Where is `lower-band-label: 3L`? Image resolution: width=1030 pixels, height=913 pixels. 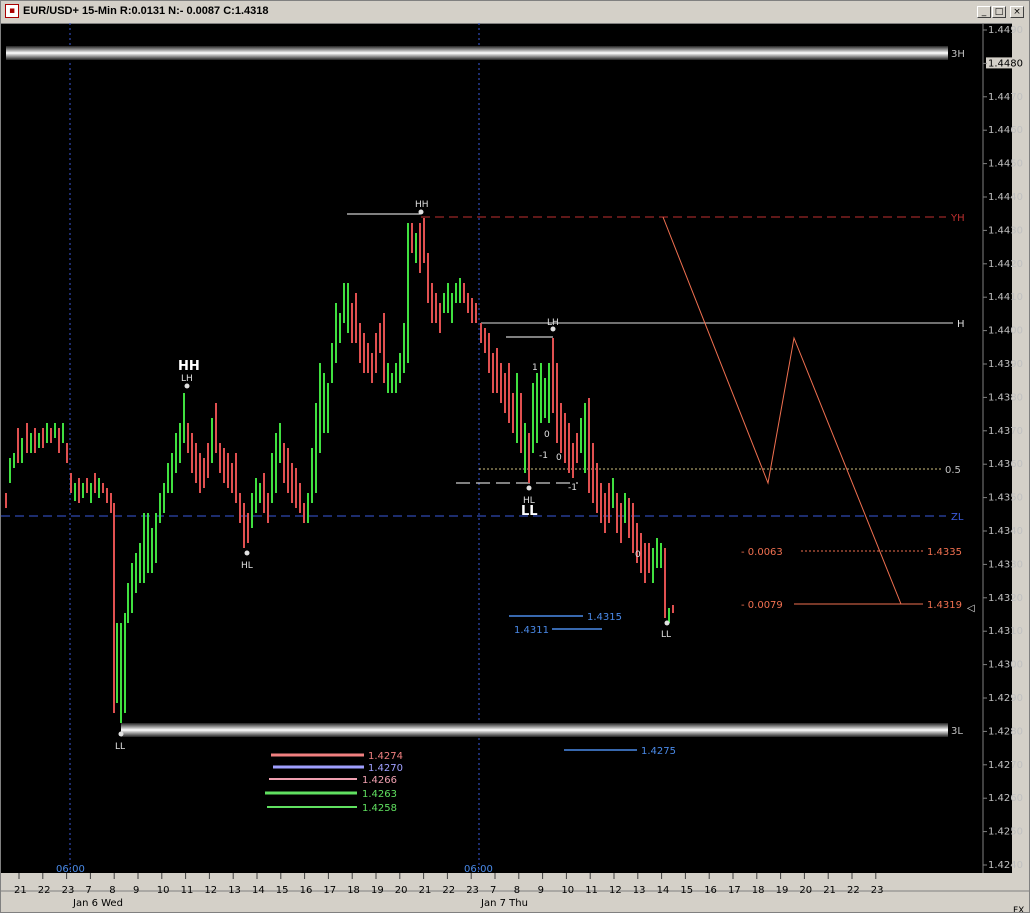
lower-band-label: 3L is located at coordinates (957, 731).